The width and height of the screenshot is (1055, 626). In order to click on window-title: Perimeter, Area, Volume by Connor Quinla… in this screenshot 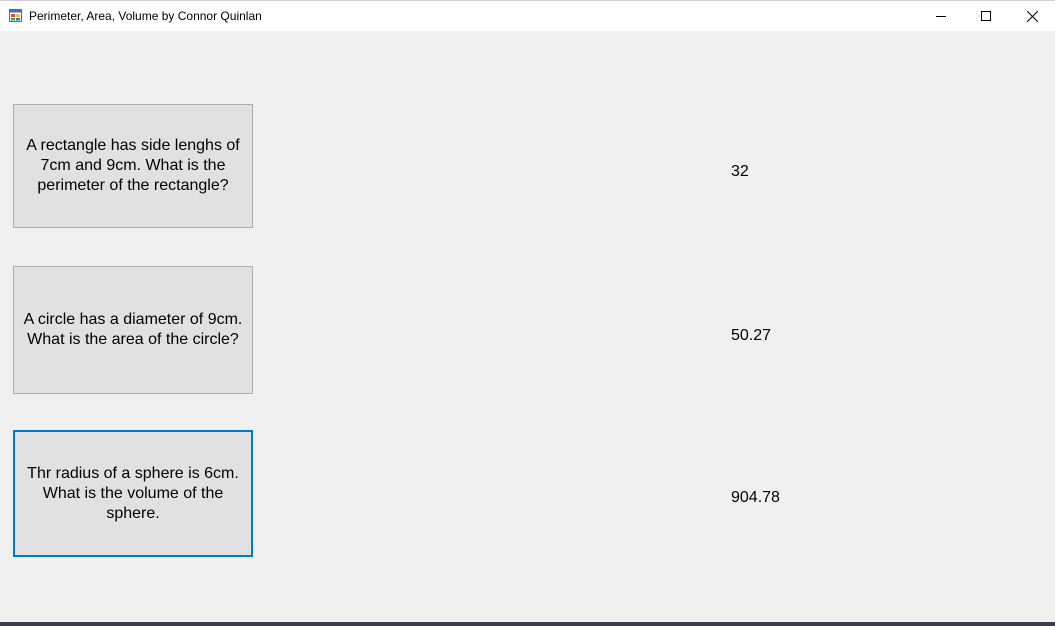, I will do `click(145, 16)`.